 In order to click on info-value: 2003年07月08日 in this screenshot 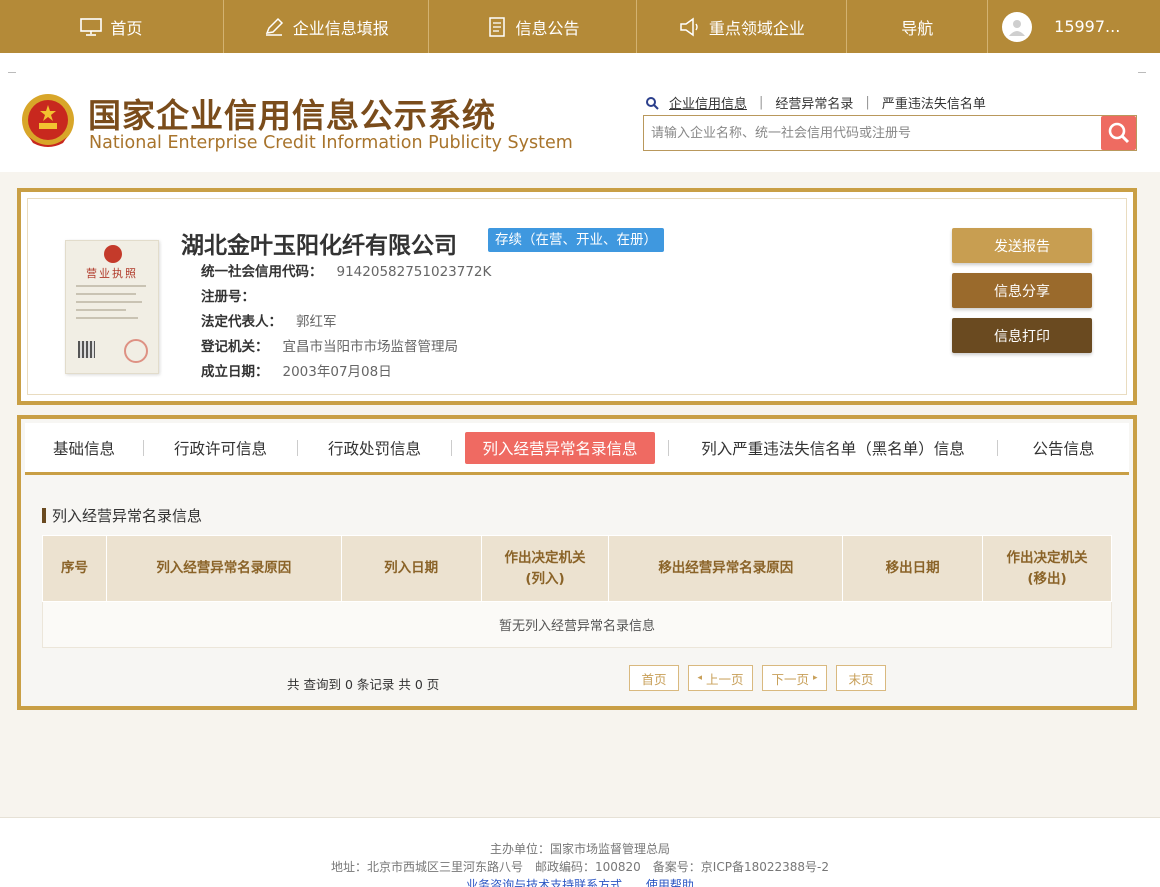, I will do `click(337, 372)`.